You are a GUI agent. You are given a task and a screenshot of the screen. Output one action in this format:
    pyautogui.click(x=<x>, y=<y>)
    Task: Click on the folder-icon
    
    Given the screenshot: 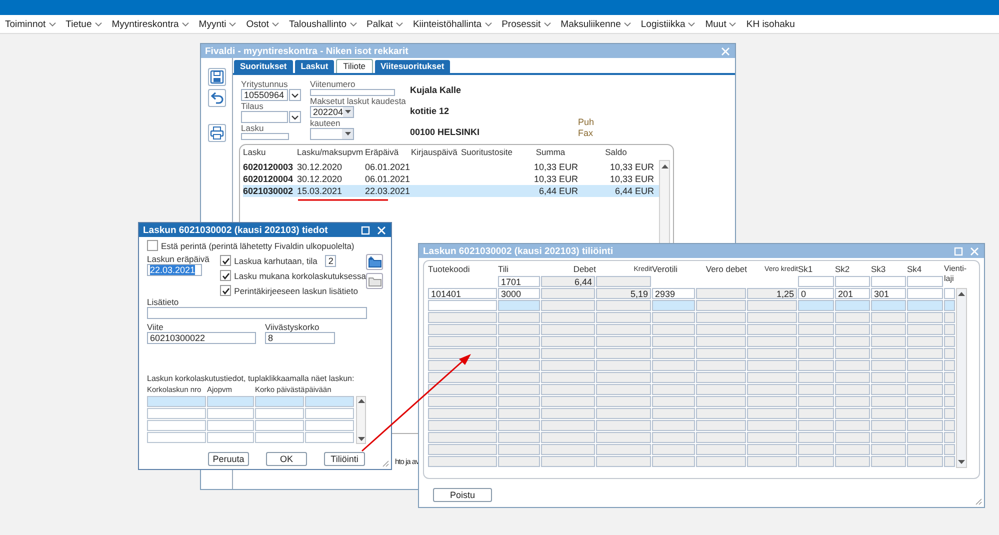 What is the action you would take?
    pyautogui.click(x=374, y=281)
    